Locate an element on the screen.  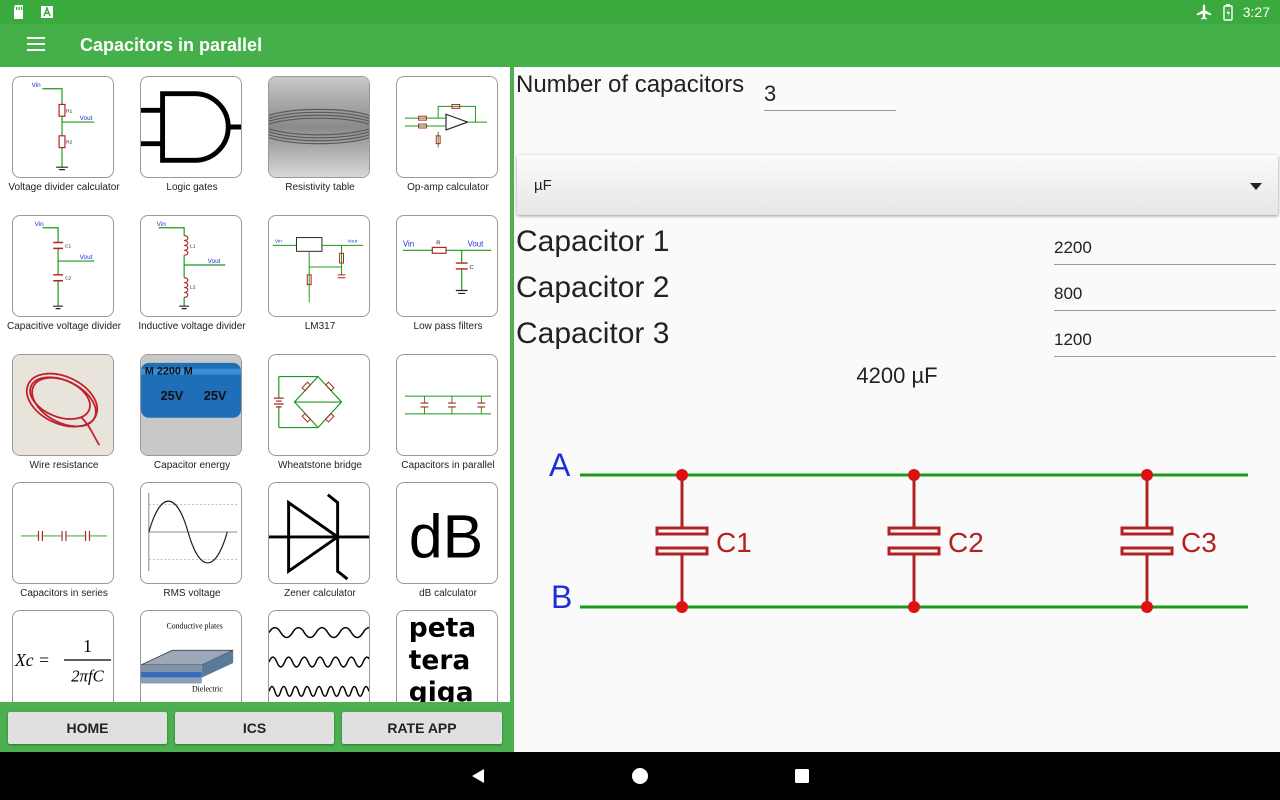
battery-charging-icon is located at coordinates (1228, 12).